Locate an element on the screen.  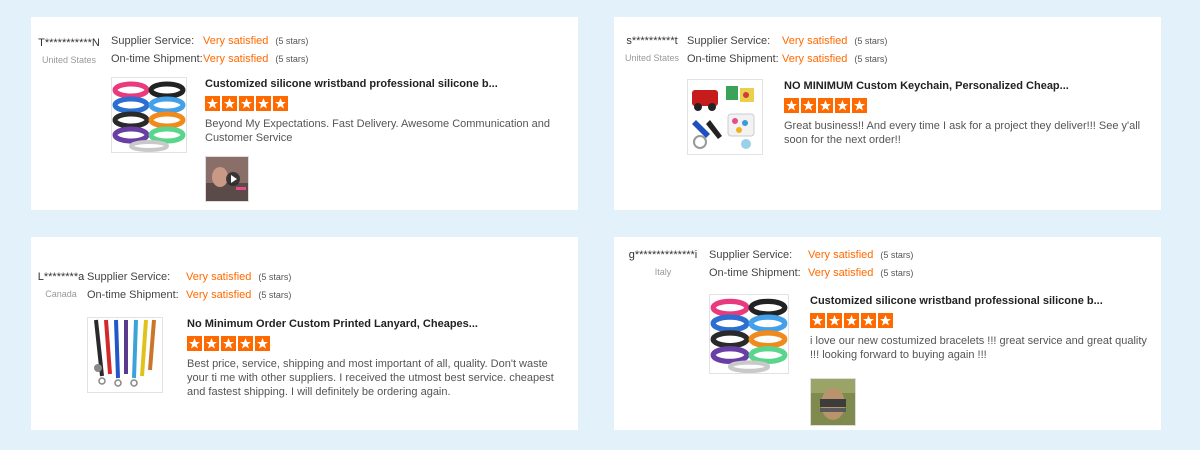
buyer-info: T***********N United States is located at coordinates (69, 51).